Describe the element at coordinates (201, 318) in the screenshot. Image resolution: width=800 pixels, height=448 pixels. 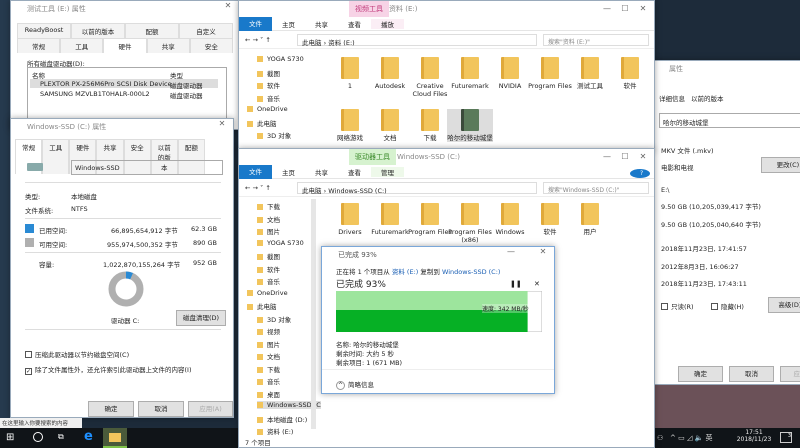
I see `disk-cleanup-button: 磁盘清理(D)` at that location.